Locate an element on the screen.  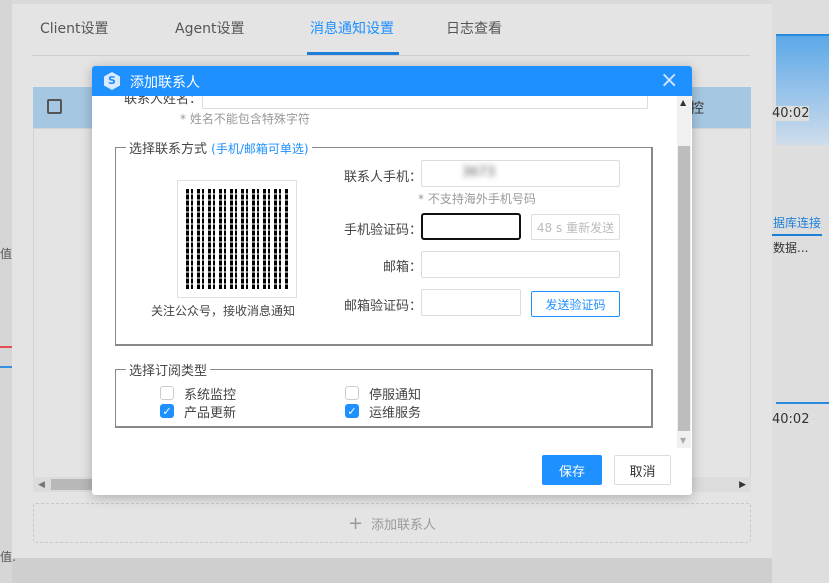
phone-hint: * 不支持海外手机号码 is located at coordinates (477, 199).